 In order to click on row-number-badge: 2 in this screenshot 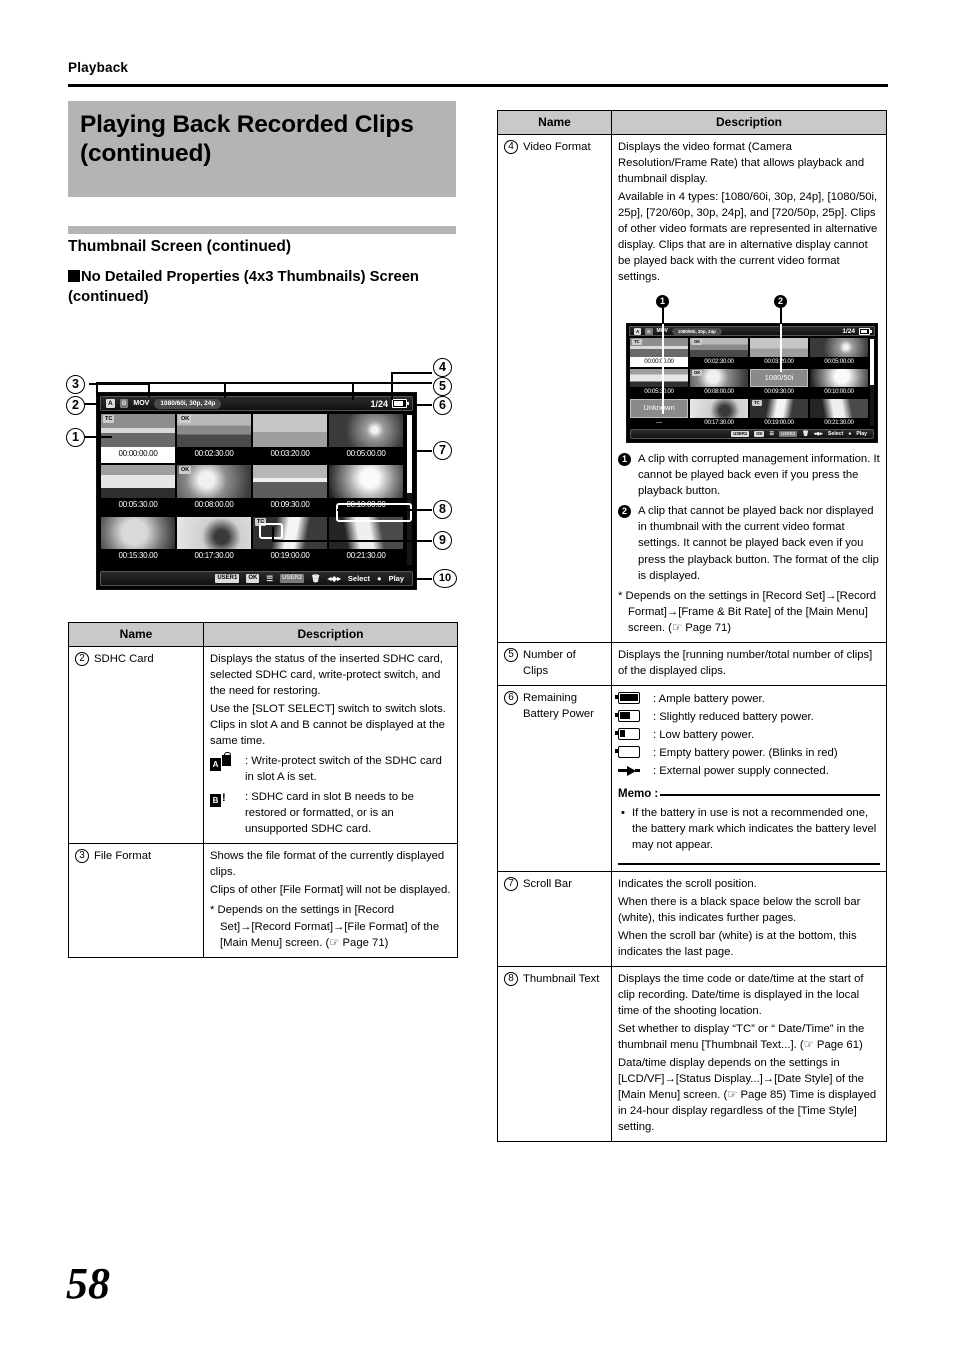, I will do `click(82, 659)`.